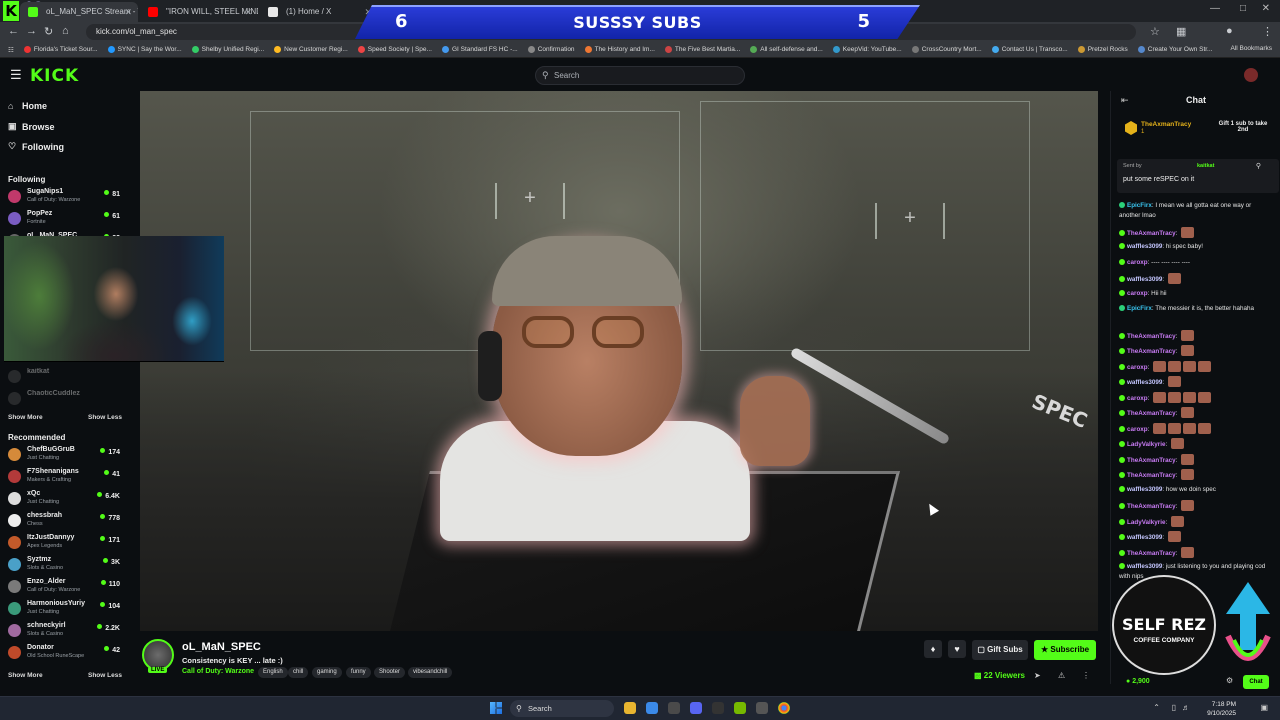 Image resolution: width=1280 pixels, height=720 pixels. Describe the element at coordinates (1174, 707) in the screenshot. I see `network-icon: ▯` at that location.